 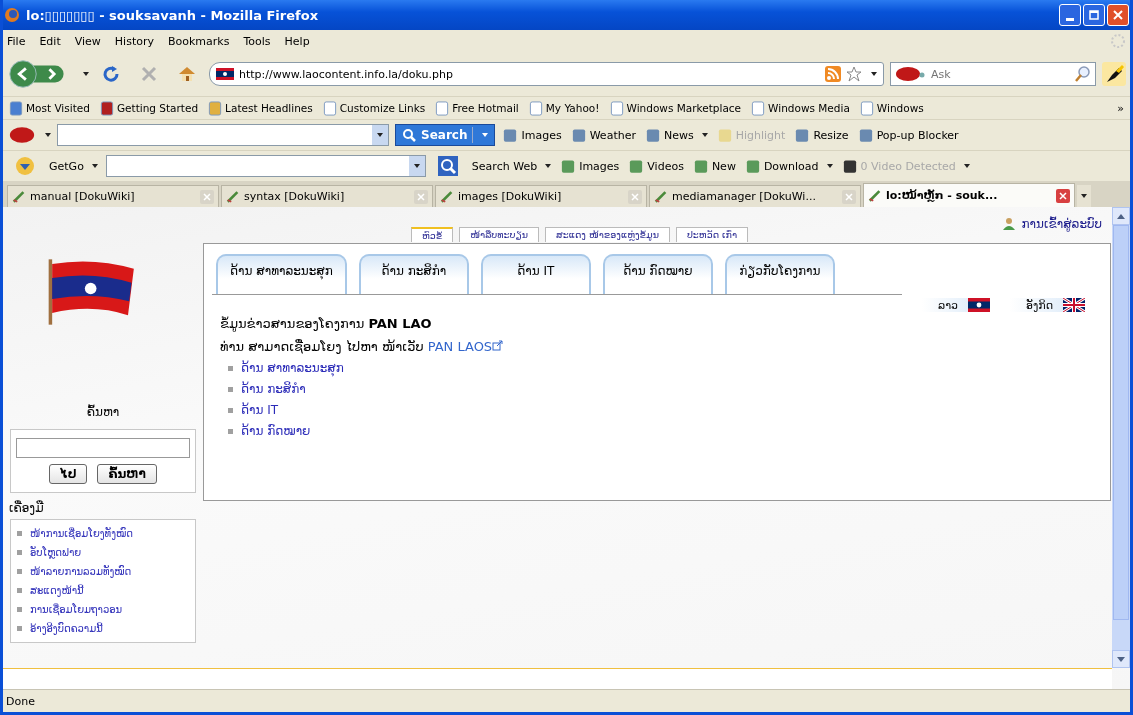 I want to click on category-tab: ດ້ານ IT, so click(x=535, y=274).